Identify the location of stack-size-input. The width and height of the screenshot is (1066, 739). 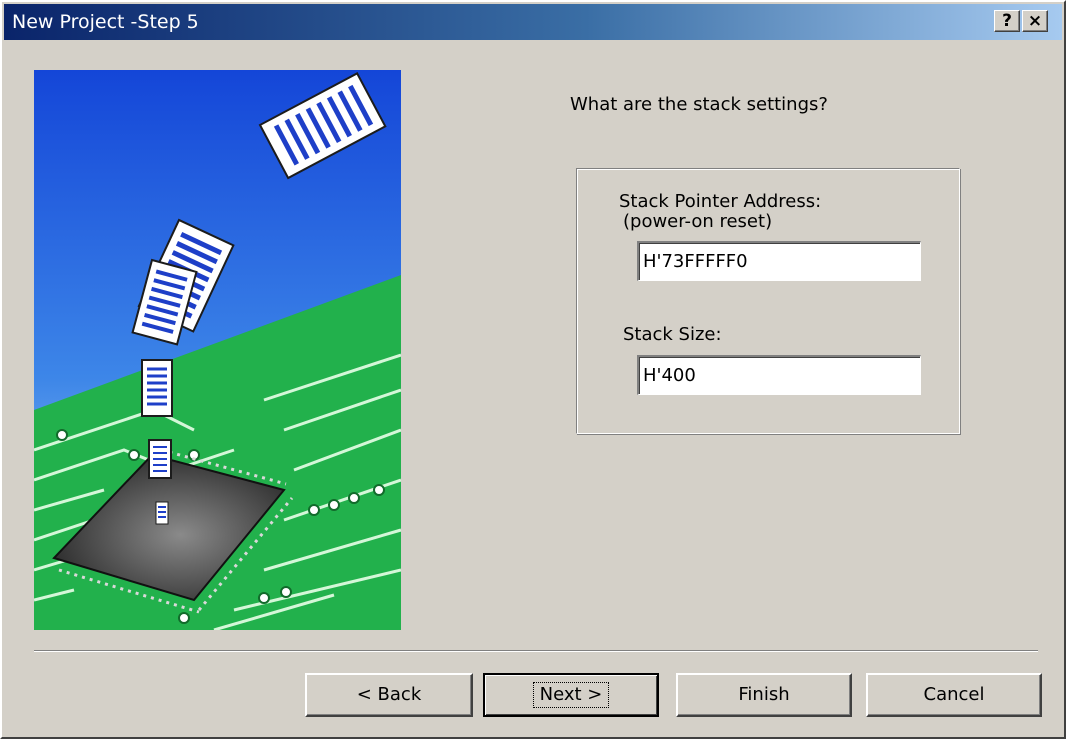
(779, 375).